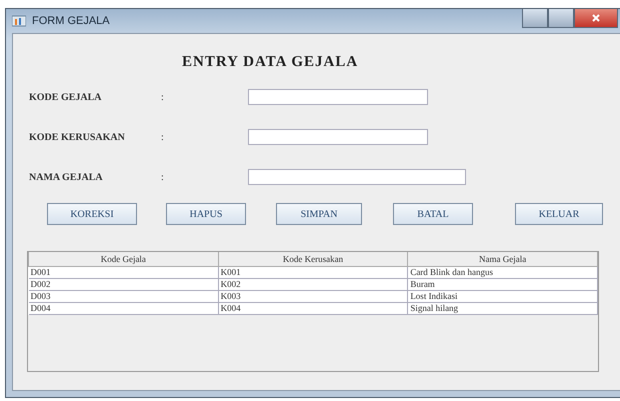  What do you see at coordinates (123, 284) in the screenshot?
I see `table-cell: D002` at bounding box center [123, 284].